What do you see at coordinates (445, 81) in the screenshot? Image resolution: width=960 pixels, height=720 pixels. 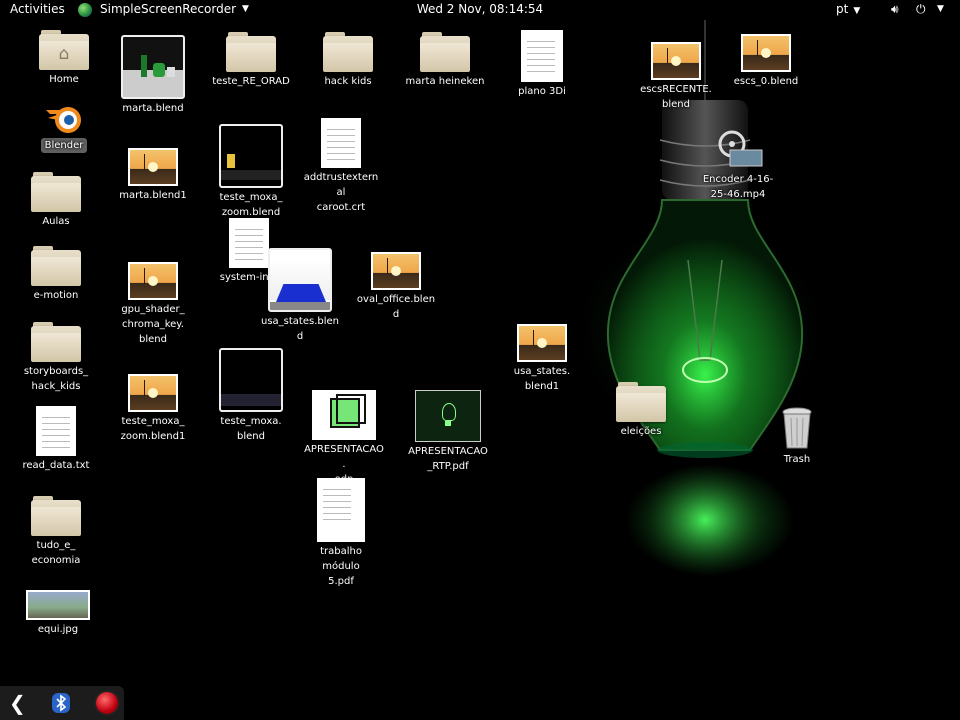 I see `icon-label: marta heineken` at bounding box center [445, 81].